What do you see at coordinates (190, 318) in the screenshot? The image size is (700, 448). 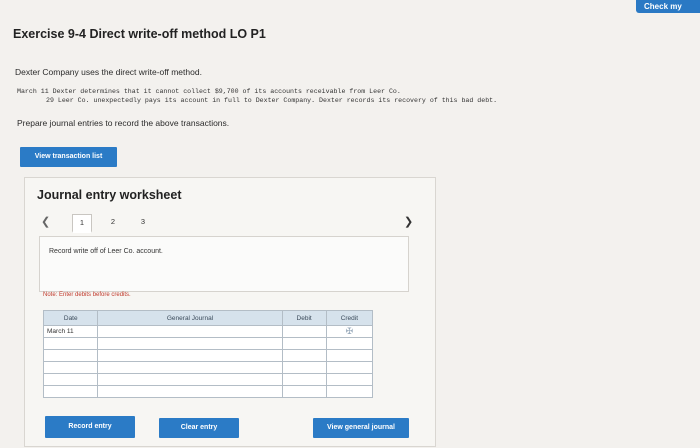 I see `header-general-journal: General Journal` at bounding box center [190, 318].